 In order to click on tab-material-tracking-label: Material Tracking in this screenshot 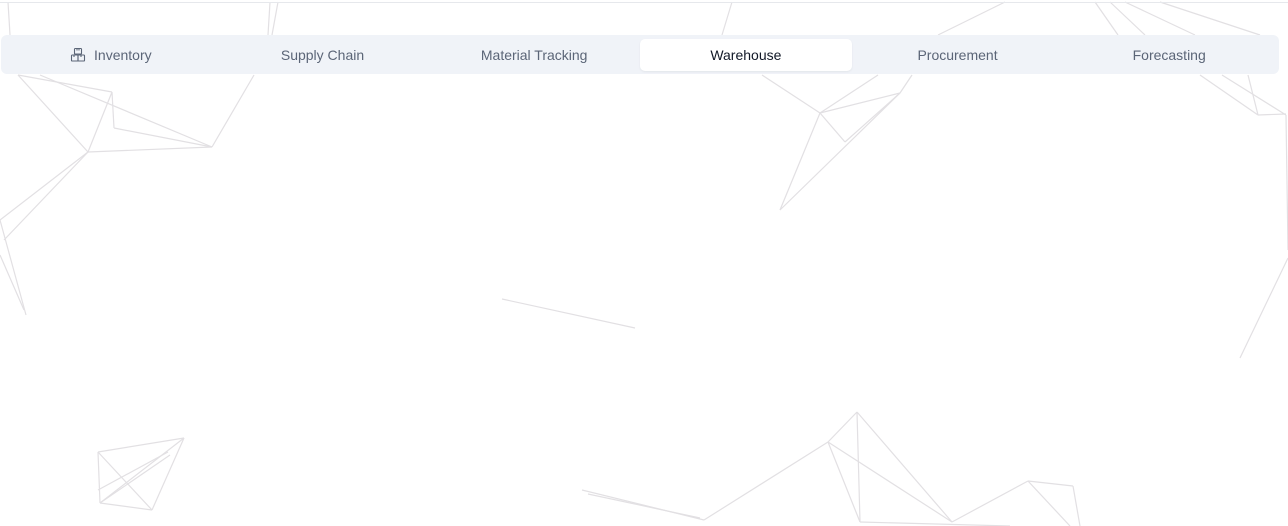, I will do `click(534, 54)`.